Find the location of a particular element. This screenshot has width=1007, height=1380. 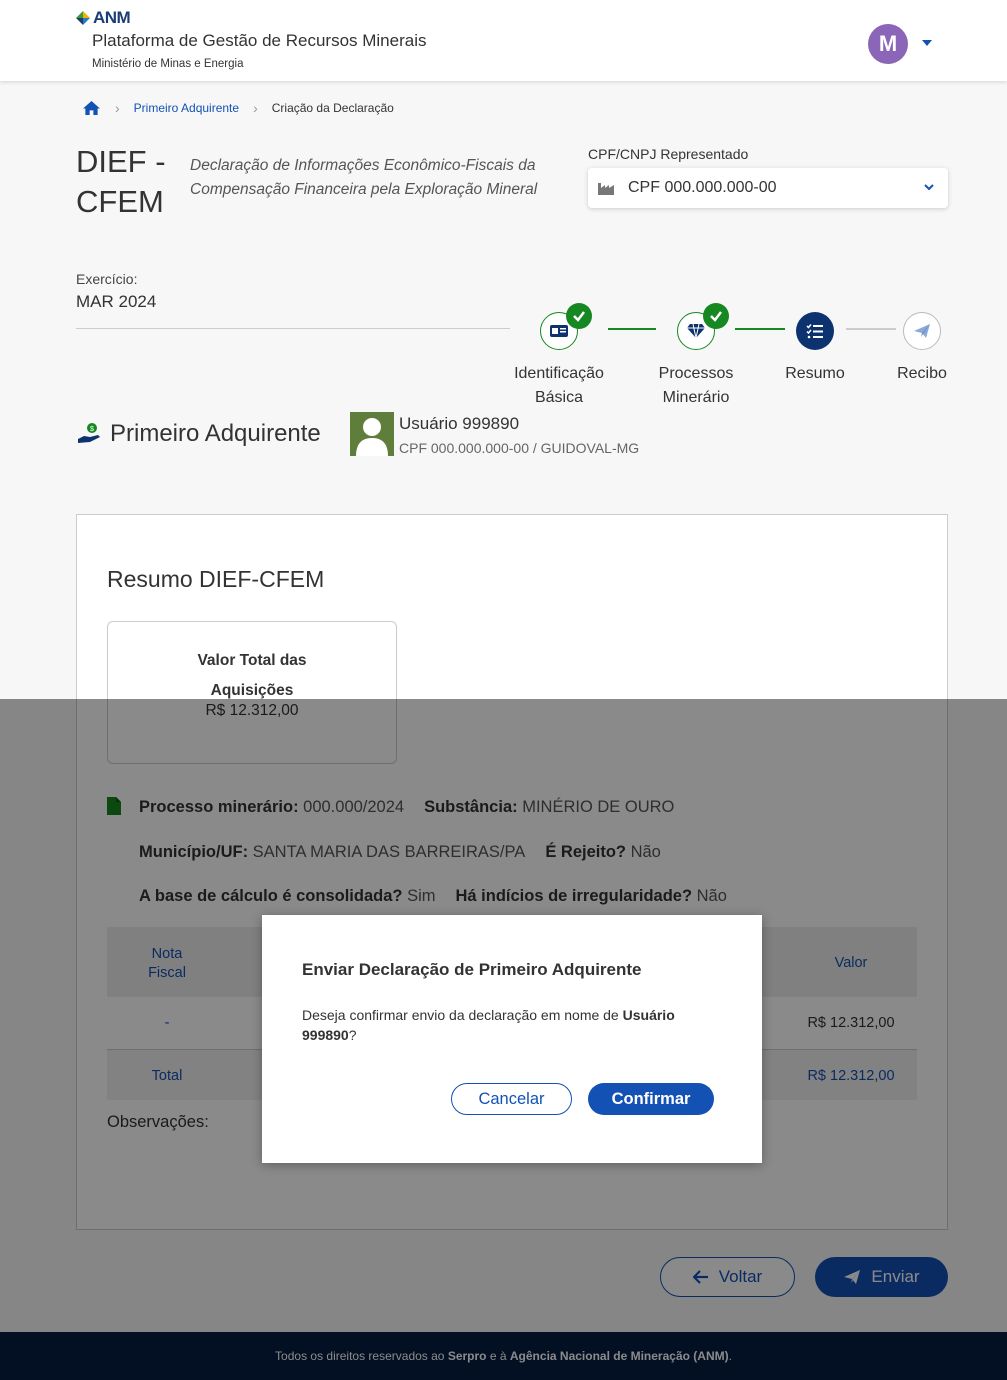

user-menu-caret-icon is located at coordinates (927, 43).